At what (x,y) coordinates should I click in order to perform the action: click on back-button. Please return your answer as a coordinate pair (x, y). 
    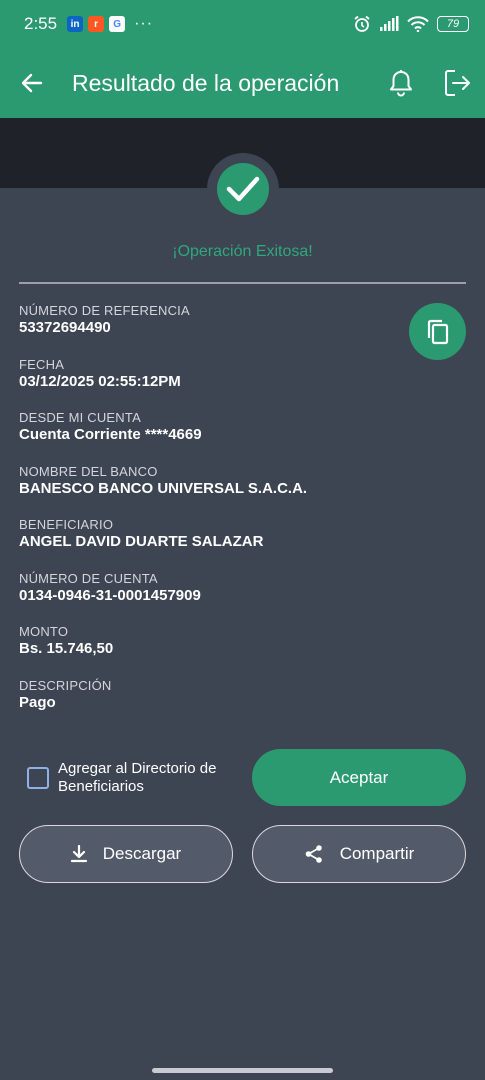
    Looking at the image, I should click on (32, 83).